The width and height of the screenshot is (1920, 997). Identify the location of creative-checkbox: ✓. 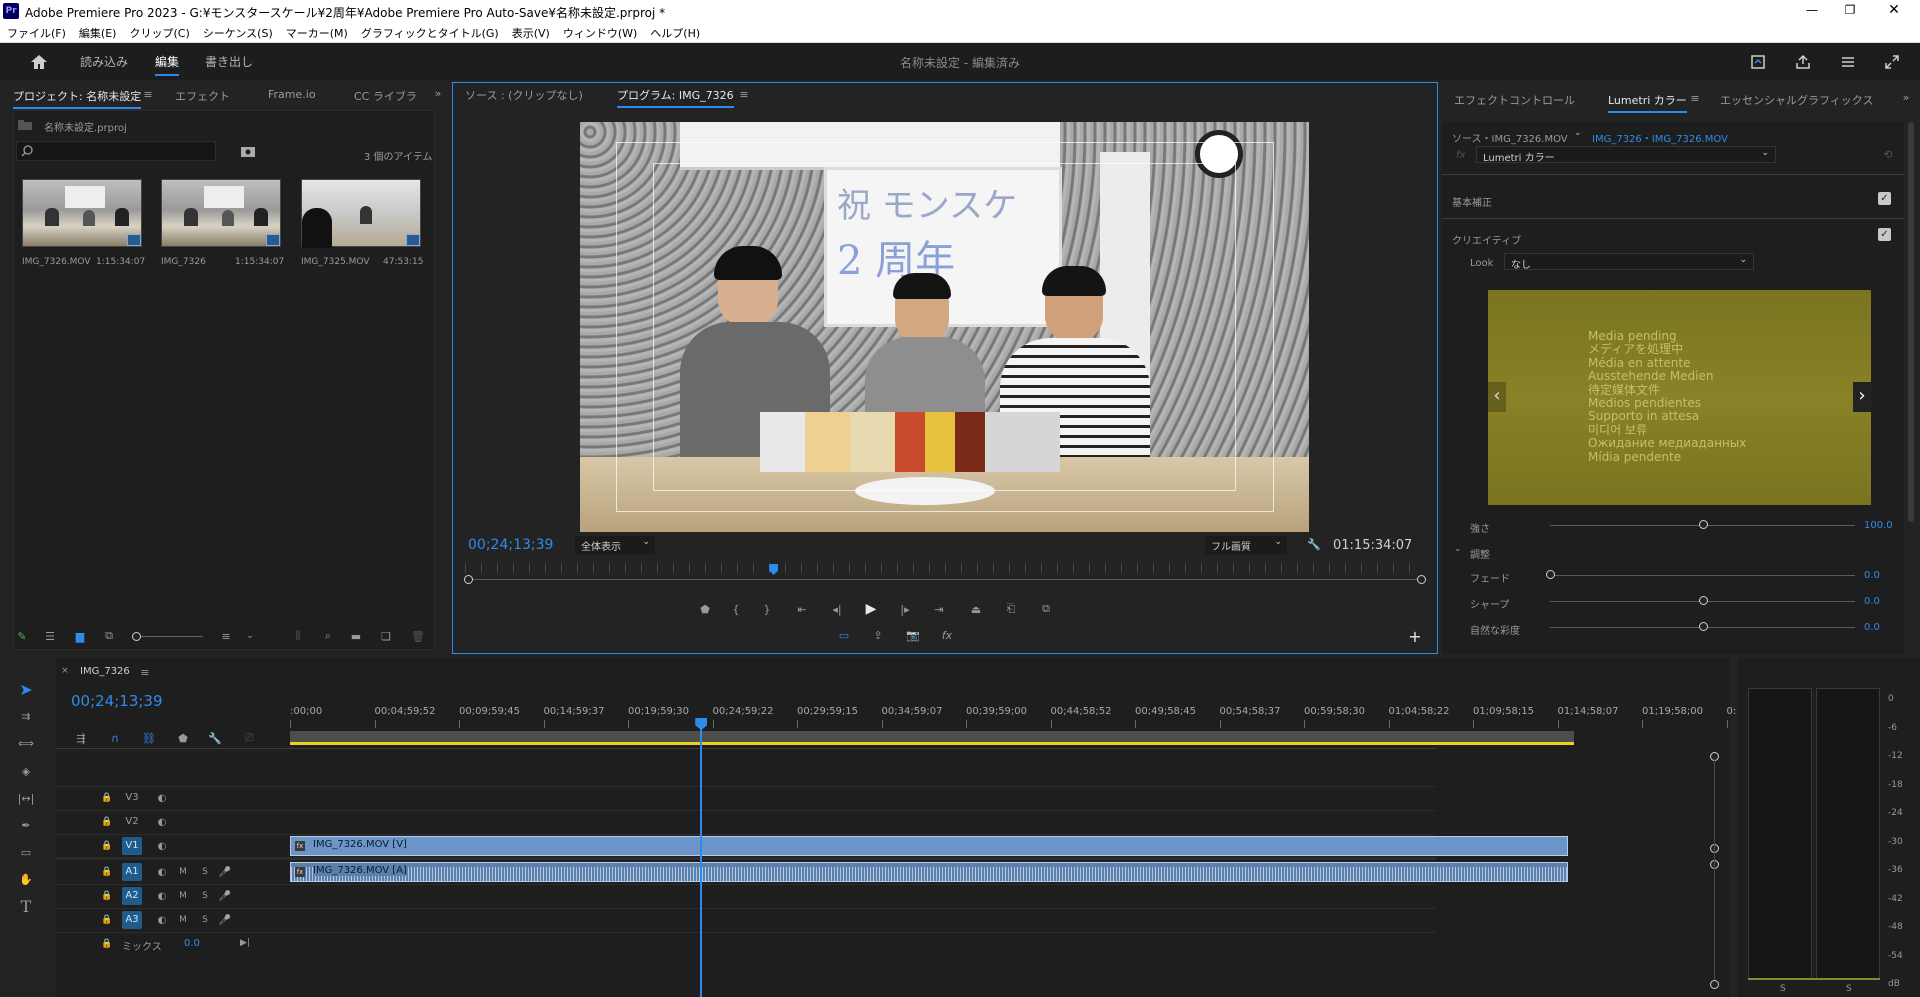
(1884, 234).